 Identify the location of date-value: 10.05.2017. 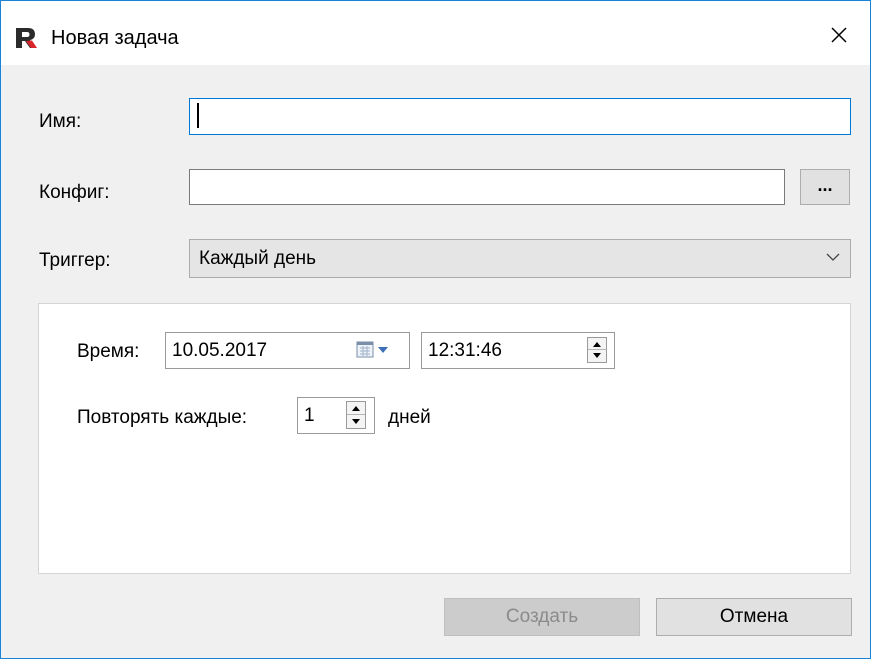
(220, 350).